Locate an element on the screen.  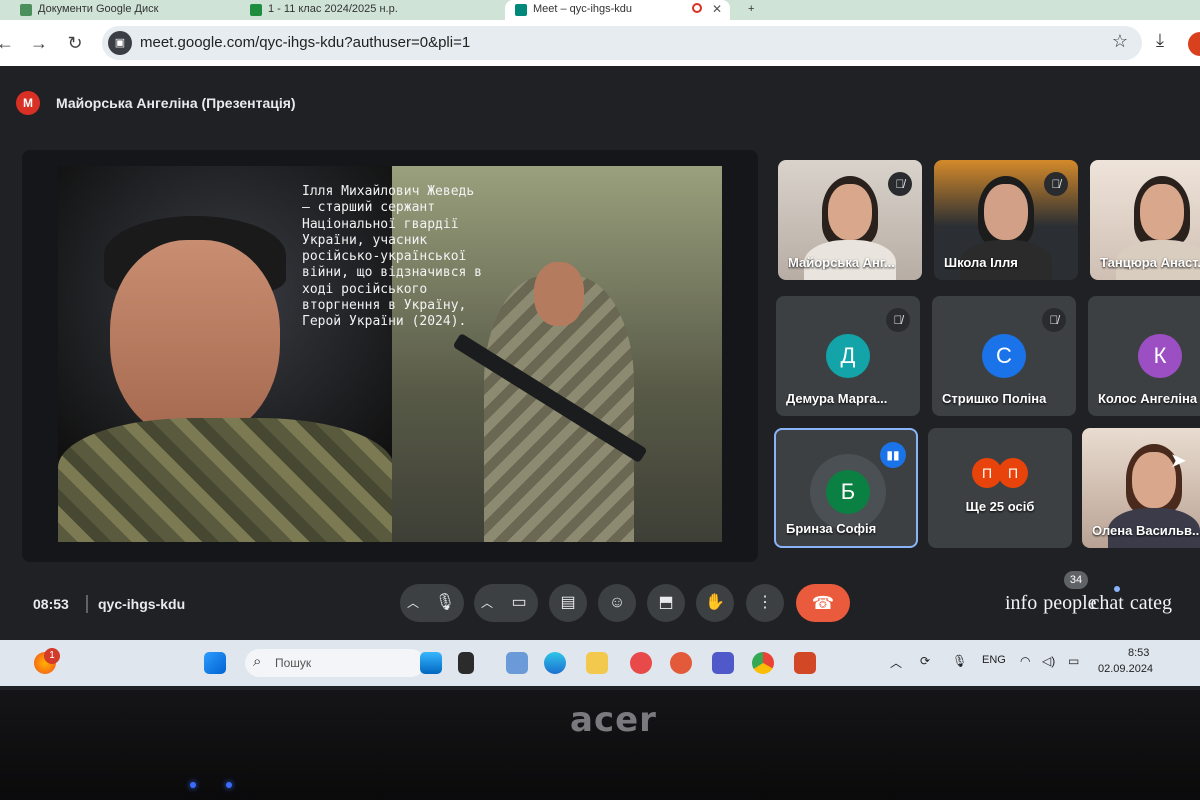
sync-icon: ⟳ is located at coordinates (925, 661).